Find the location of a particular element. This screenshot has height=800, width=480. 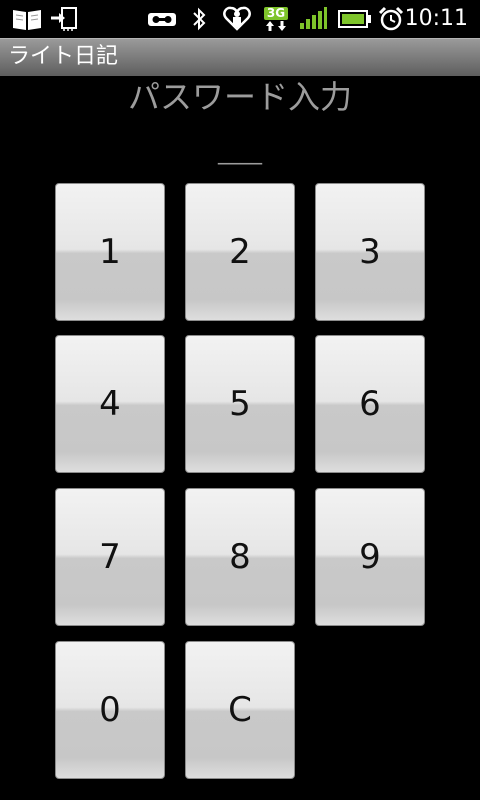

key-label: 4 is located at coordinates (110, 404).